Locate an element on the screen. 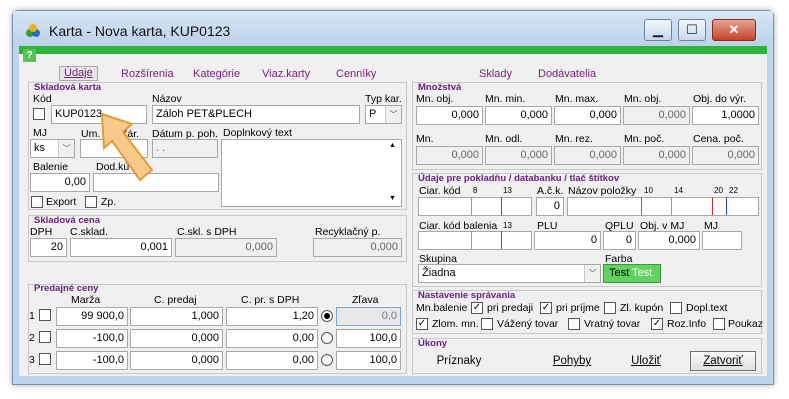 Image resolution: width=789 pixels, height=399 pixels. group-title: Množstvá is located at coordinates (440, 87).